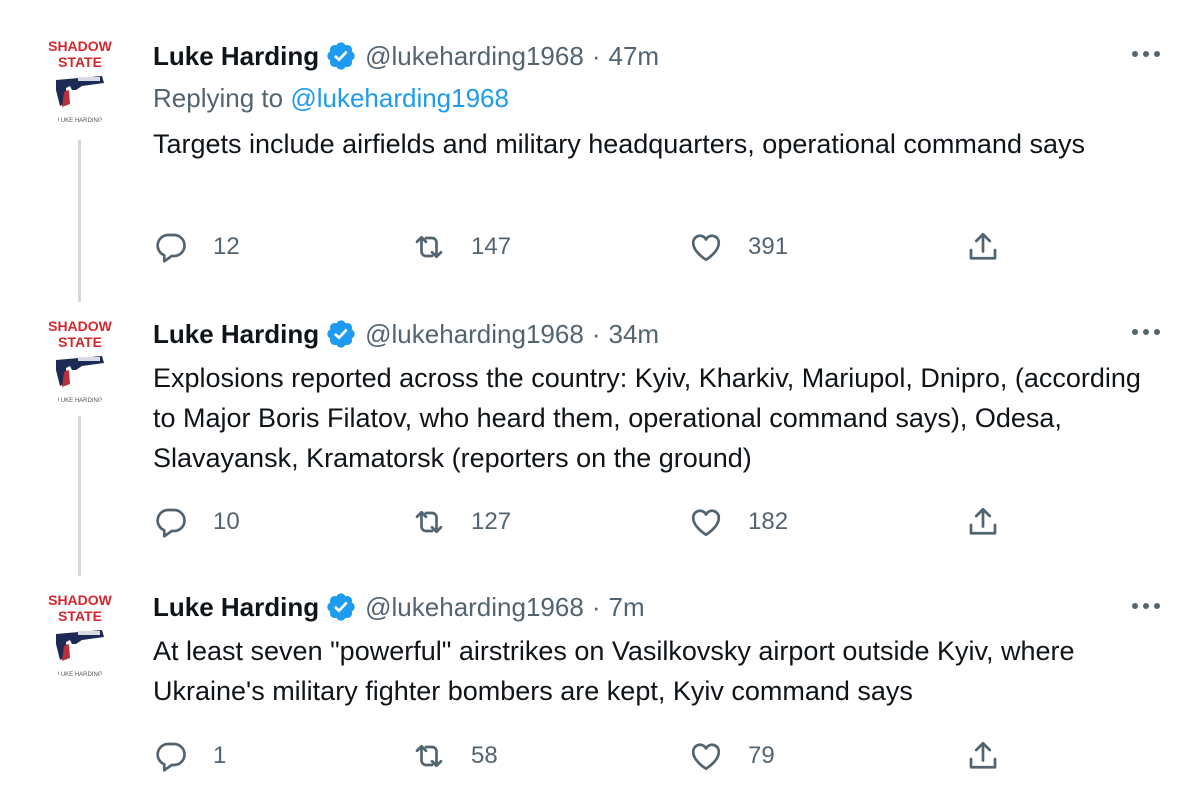  I want to click on like-count: 391, so click(768, 246).